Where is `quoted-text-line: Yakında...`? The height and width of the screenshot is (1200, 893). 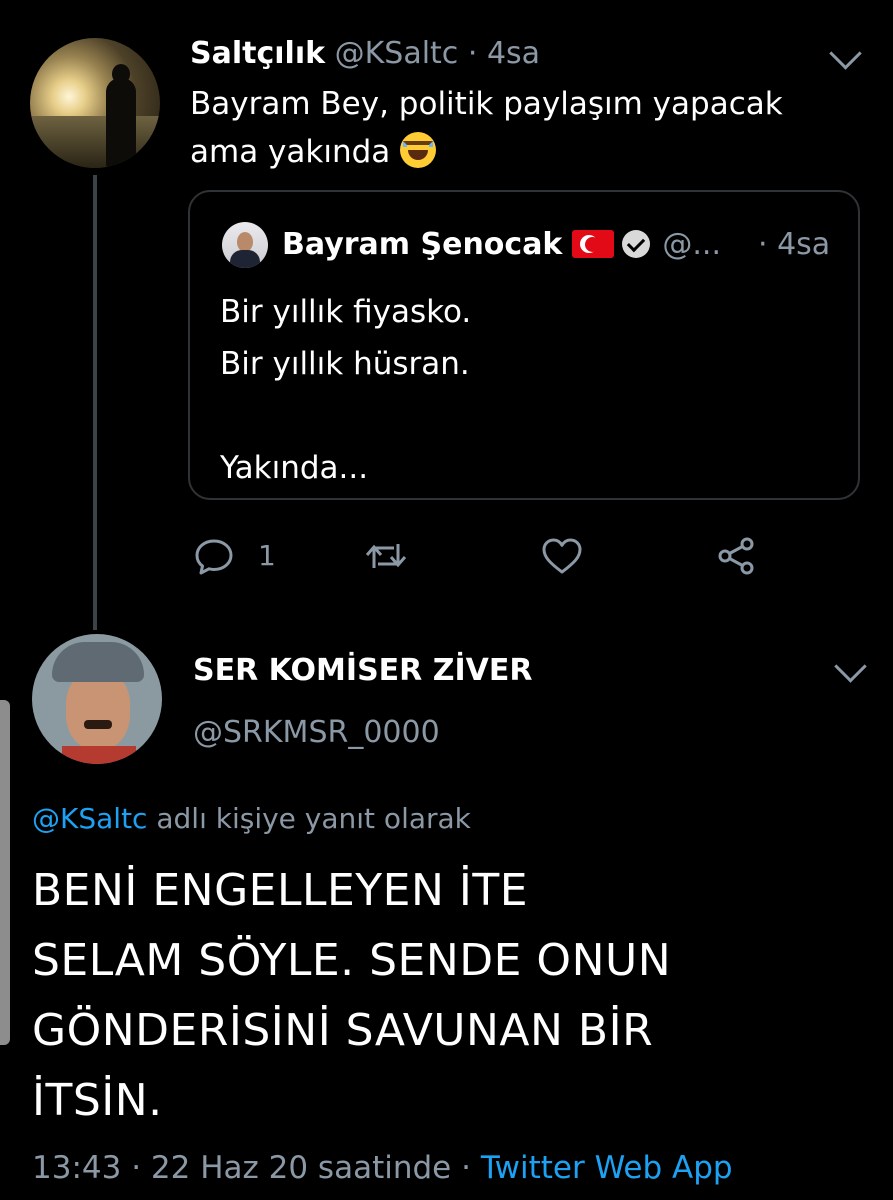
quoted-text-line: Yakında... is located at coordinates (294, 468).